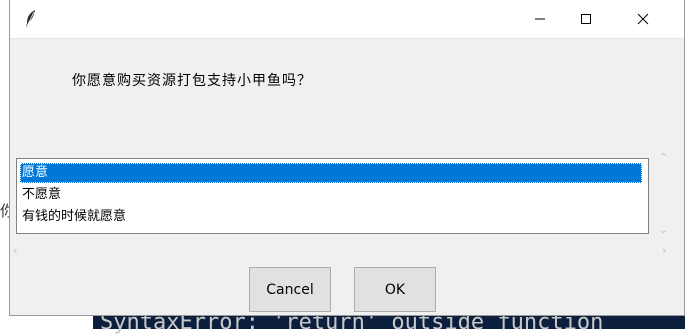 The height and width of the screenshot is (335, 685). I want to click on minimize-button, so click(540, 19).